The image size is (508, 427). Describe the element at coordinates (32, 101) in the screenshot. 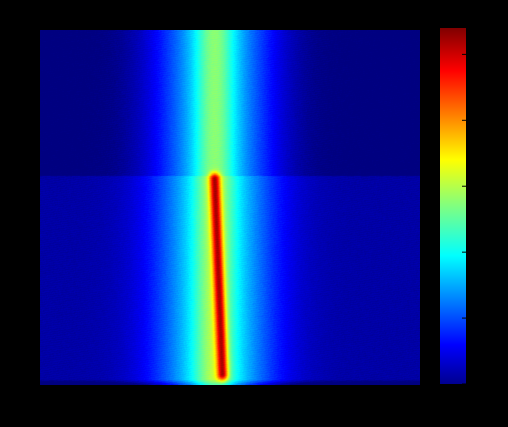

I see `y-tick-label: 8` at that location.